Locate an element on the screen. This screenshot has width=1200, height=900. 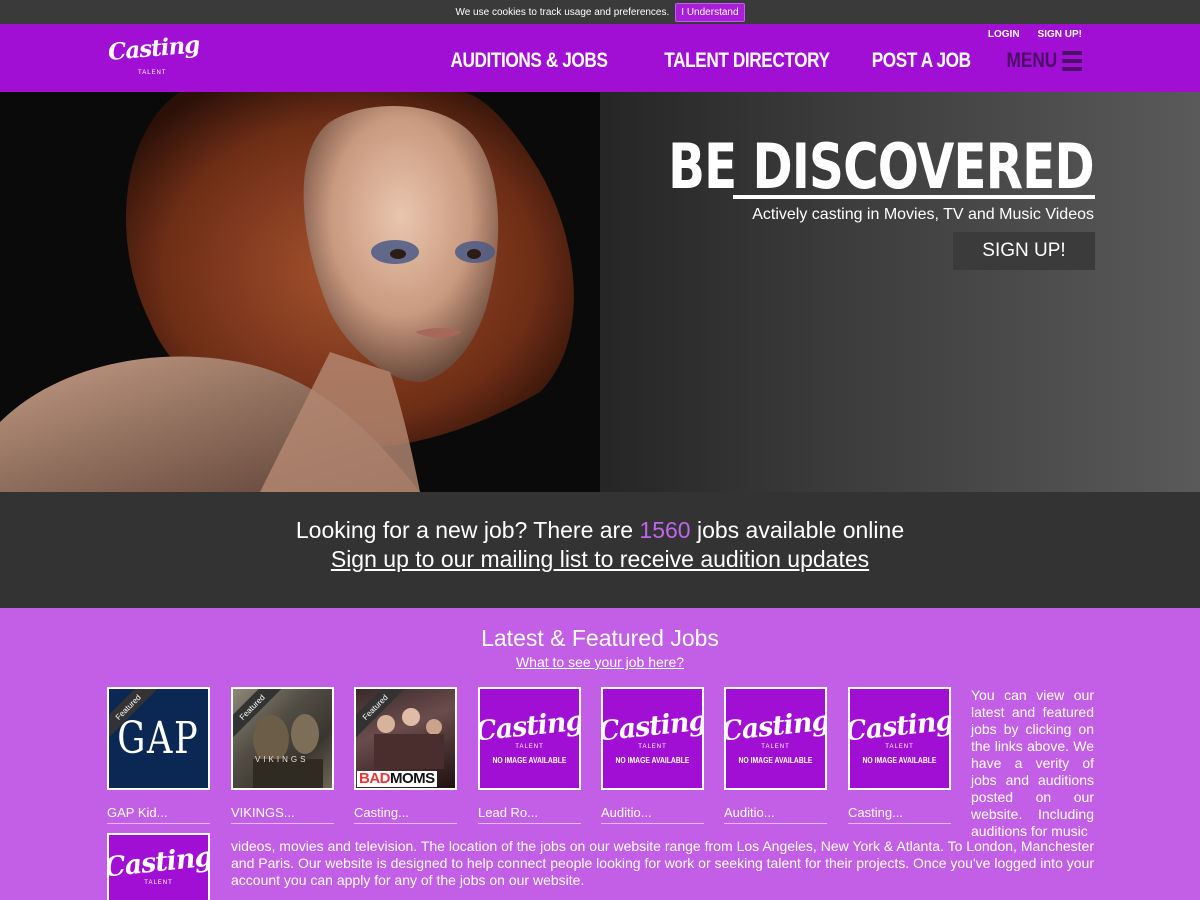
casting-talent-logo: Casting TALENT is located at coordinates (153, 55).